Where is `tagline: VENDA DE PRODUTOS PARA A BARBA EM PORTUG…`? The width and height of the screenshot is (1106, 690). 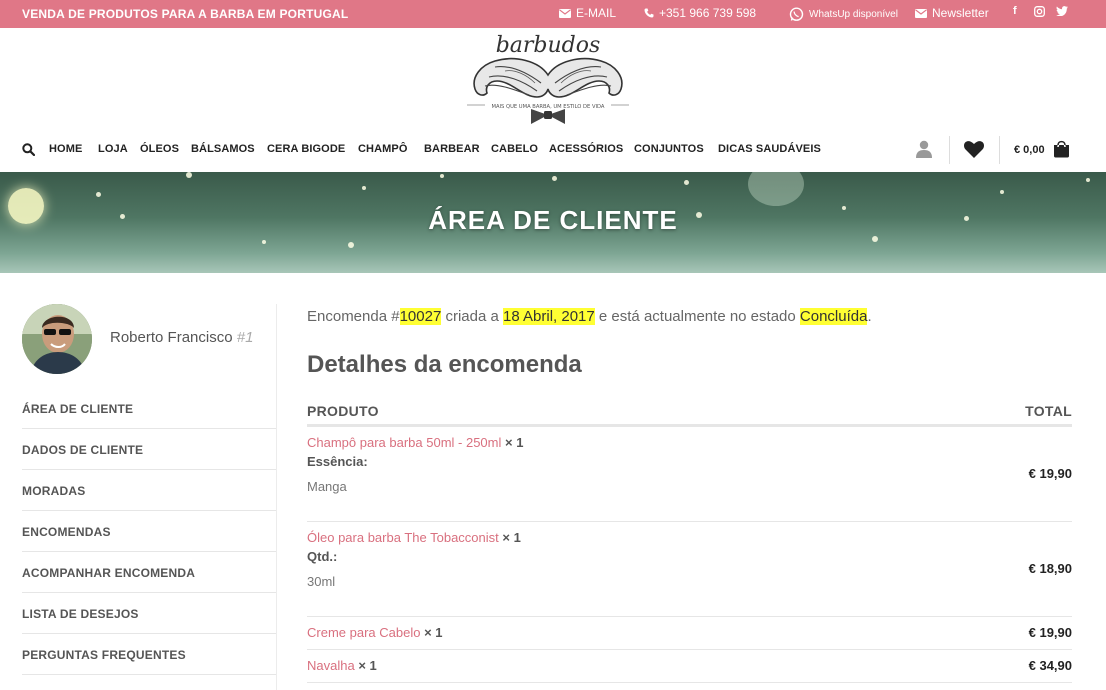
tagline: VENDA DE PRODUTOS PARA A BARBA EM PORTUG… is located at coordinates (185, 14).